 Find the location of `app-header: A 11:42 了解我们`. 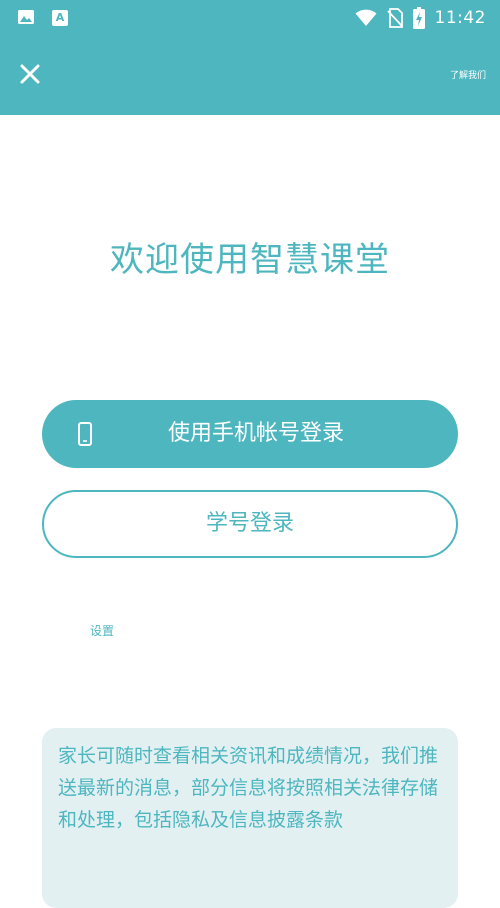

app-header: A 11:42 了解我们 is located at coordinates (250, 57).